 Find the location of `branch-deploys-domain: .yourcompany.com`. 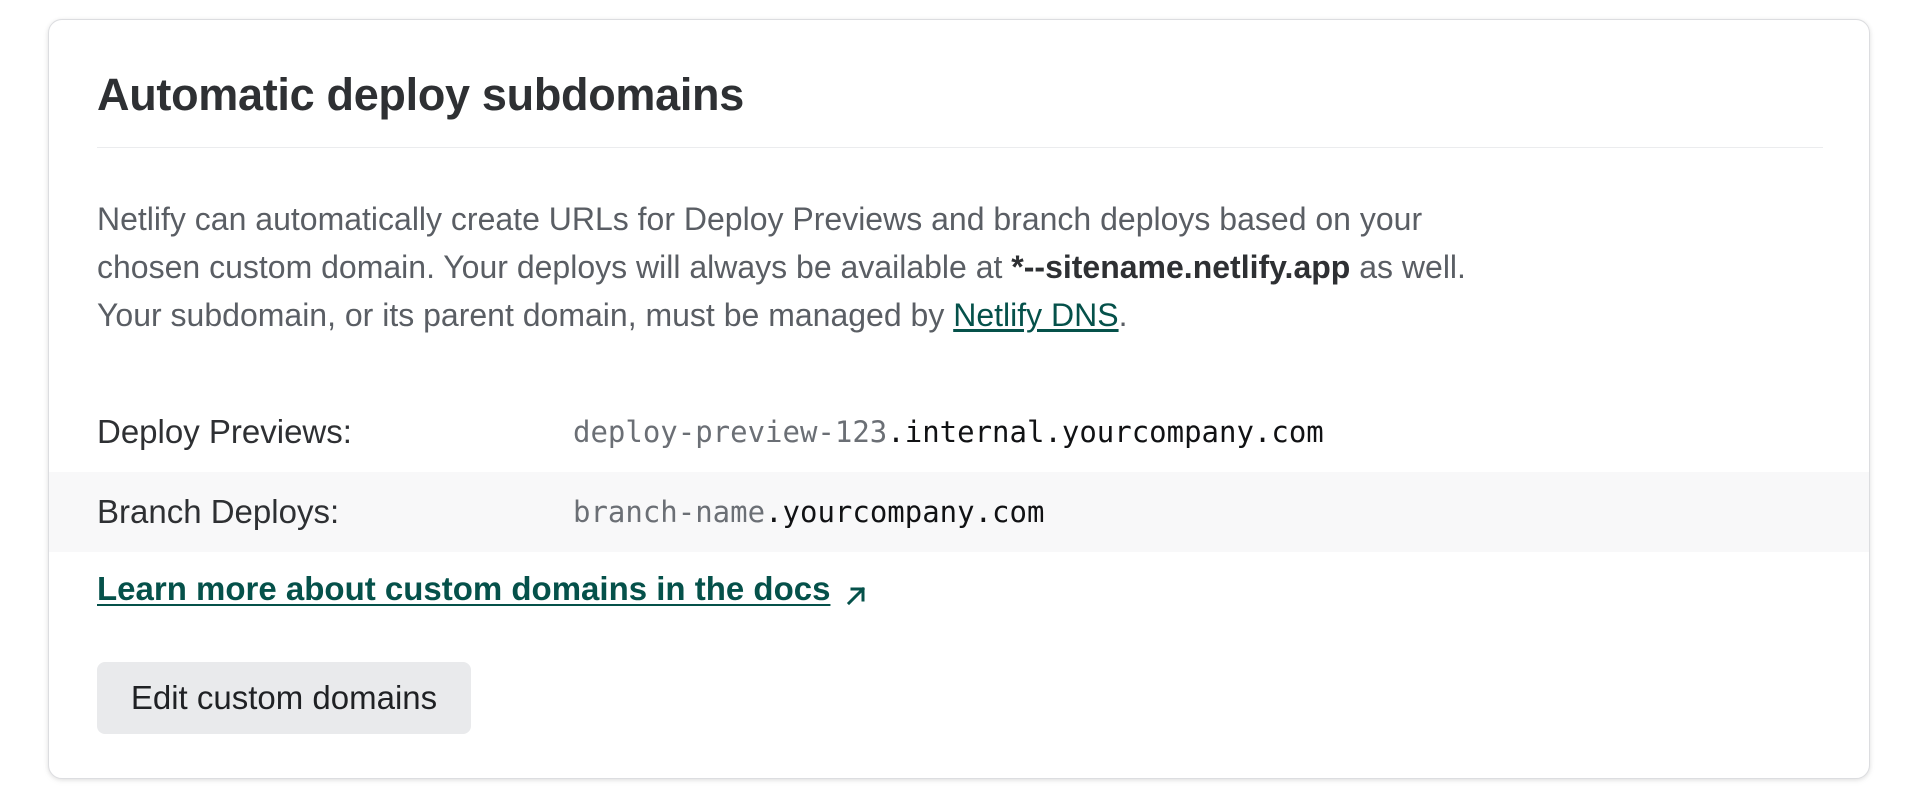

branch-deploys-domain: .yourcompany.com is located at coordinates (905, 512).